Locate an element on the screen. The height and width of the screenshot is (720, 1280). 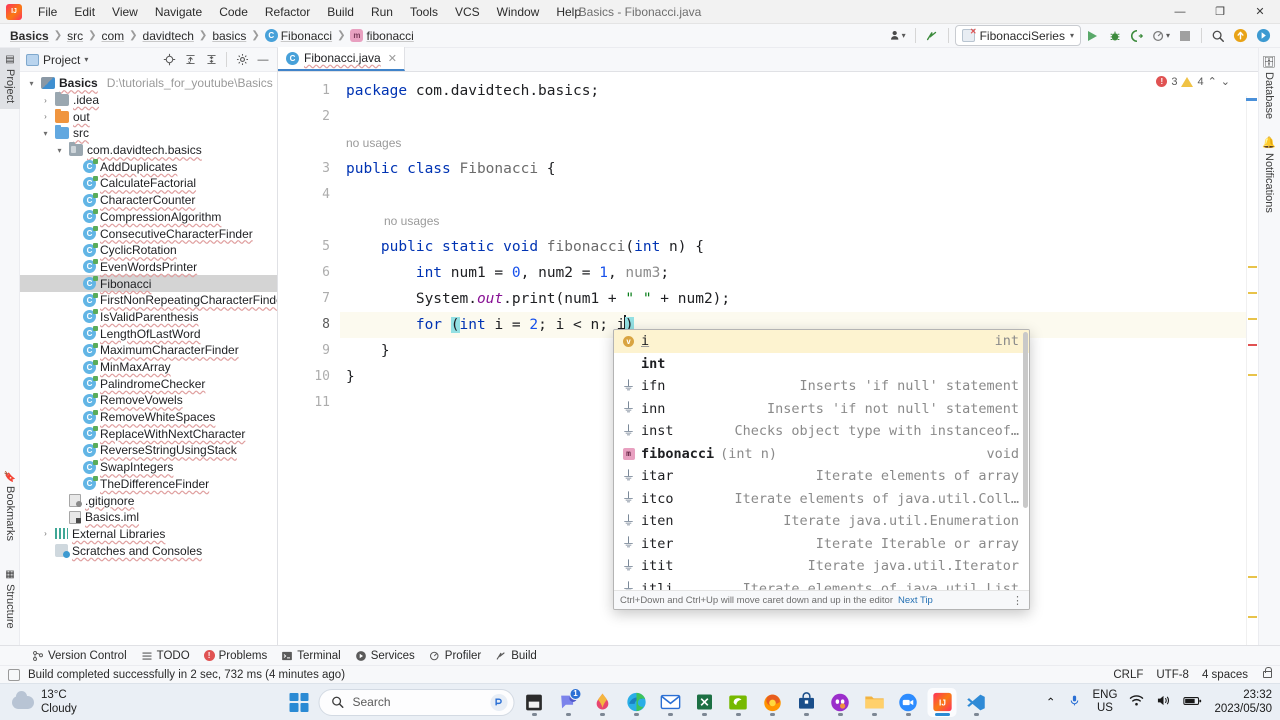
clock: 23:32 2023/05/30 is located at coordinates (1243, 702).